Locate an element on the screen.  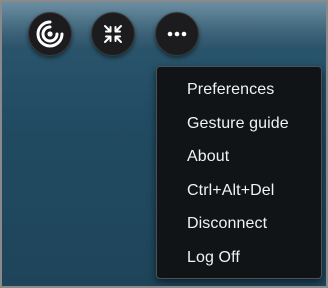
restore-window-button is located at coordinates (113, 34).